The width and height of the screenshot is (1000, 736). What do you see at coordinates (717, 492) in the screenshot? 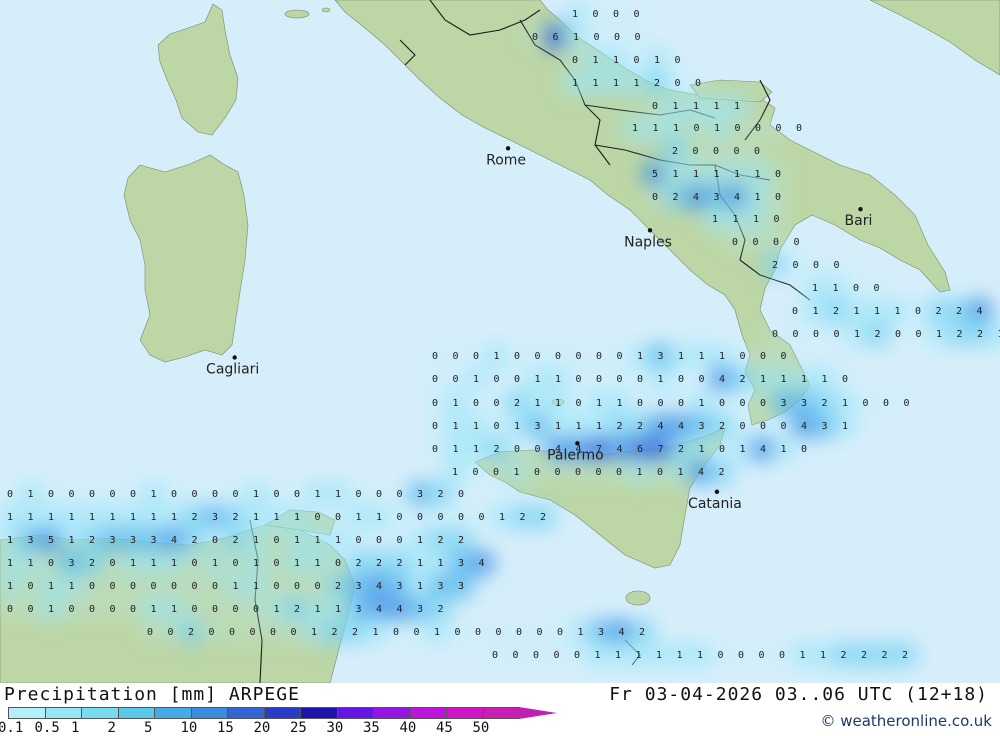
I see `city-marker-catania` at bounding box center [717, 492].